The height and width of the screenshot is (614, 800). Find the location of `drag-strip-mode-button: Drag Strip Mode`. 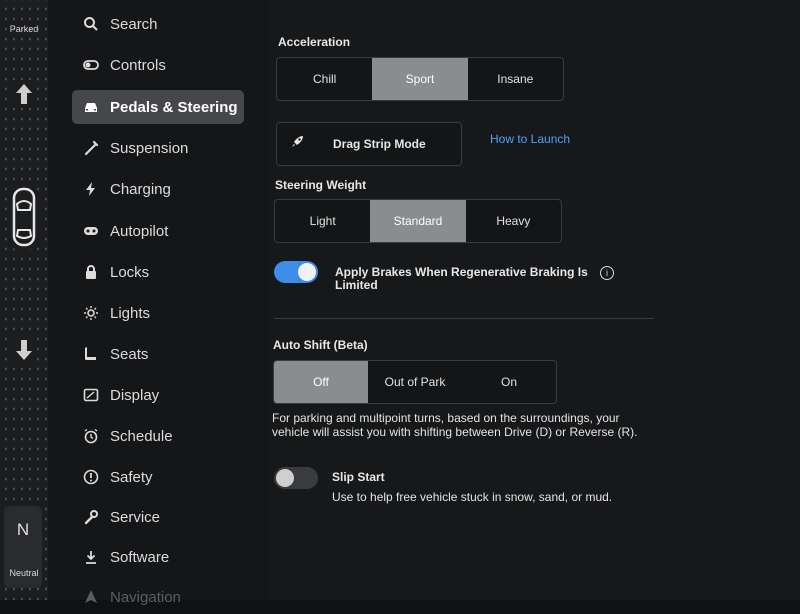

drag-strip-mode-button: Drag Strip Mode is located at coordinates (369, 144).